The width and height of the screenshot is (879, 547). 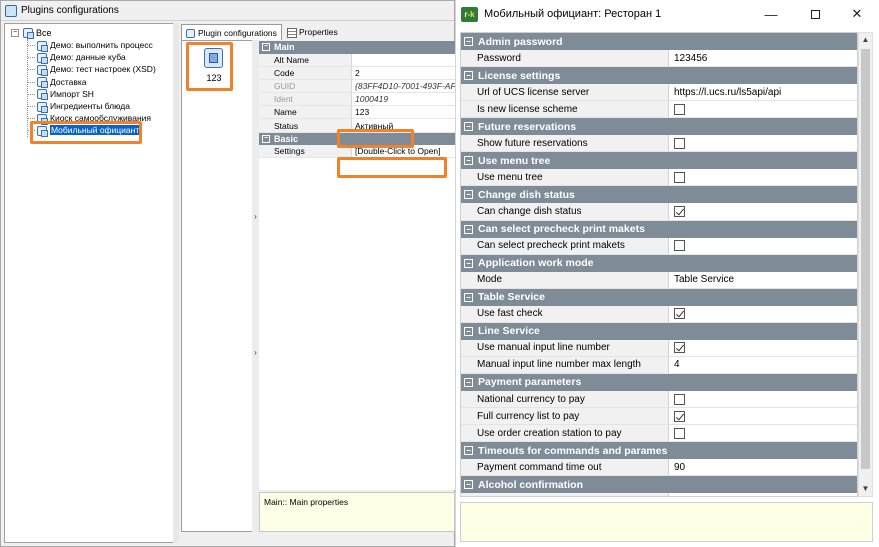 I want to click on settings-category: − Use menu tree, so click(x=659, y=161).